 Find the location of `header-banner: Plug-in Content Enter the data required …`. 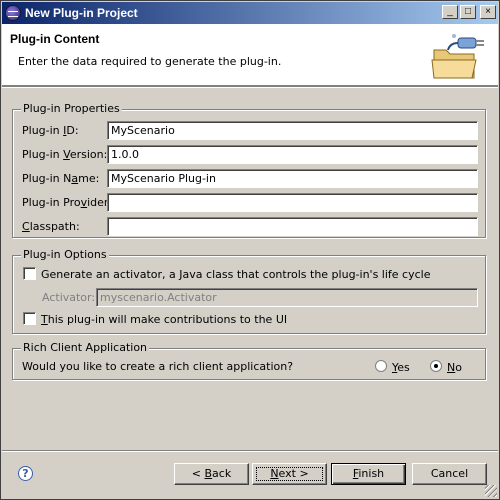

header-banner: Plug-in Content Enter the data required … is located at coordinates (250, 55).